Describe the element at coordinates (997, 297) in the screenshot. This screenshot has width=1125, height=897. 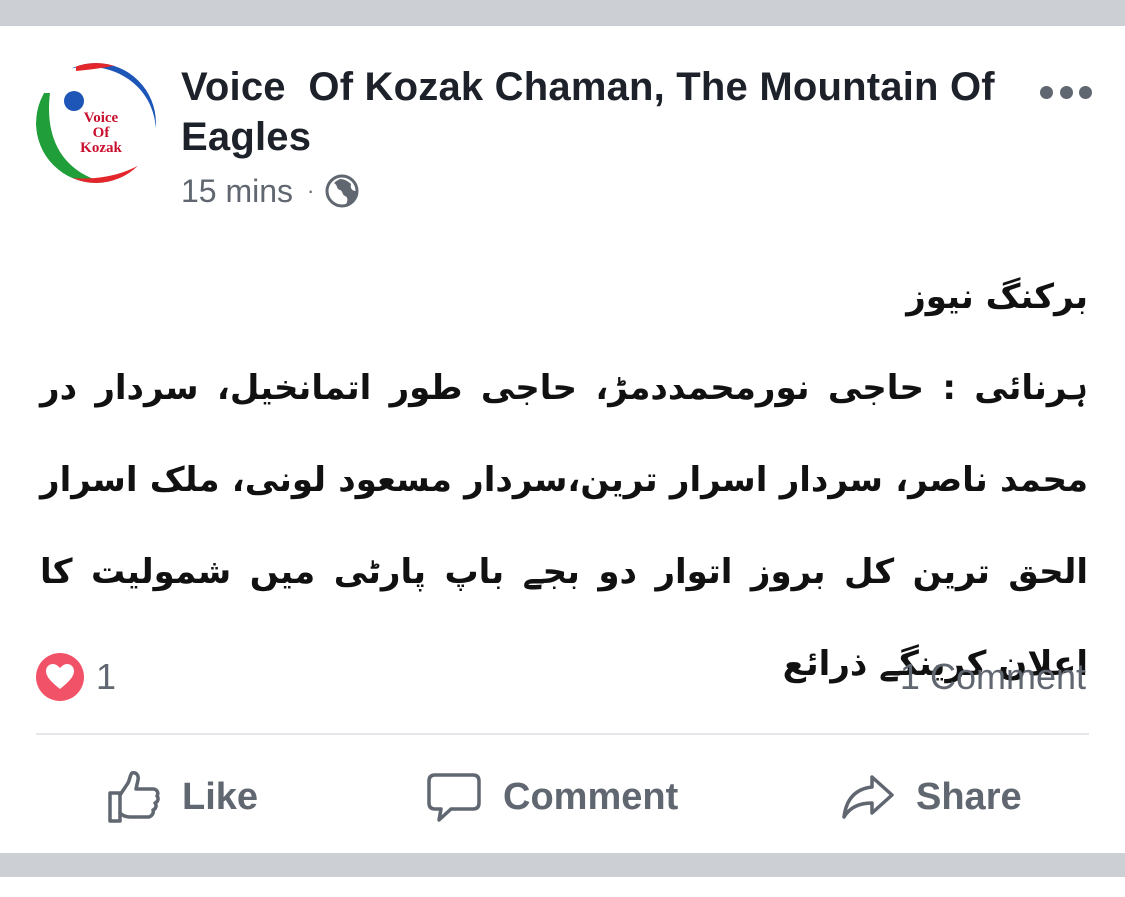
I see `post-headline: برکنگ نیوز` at that location.